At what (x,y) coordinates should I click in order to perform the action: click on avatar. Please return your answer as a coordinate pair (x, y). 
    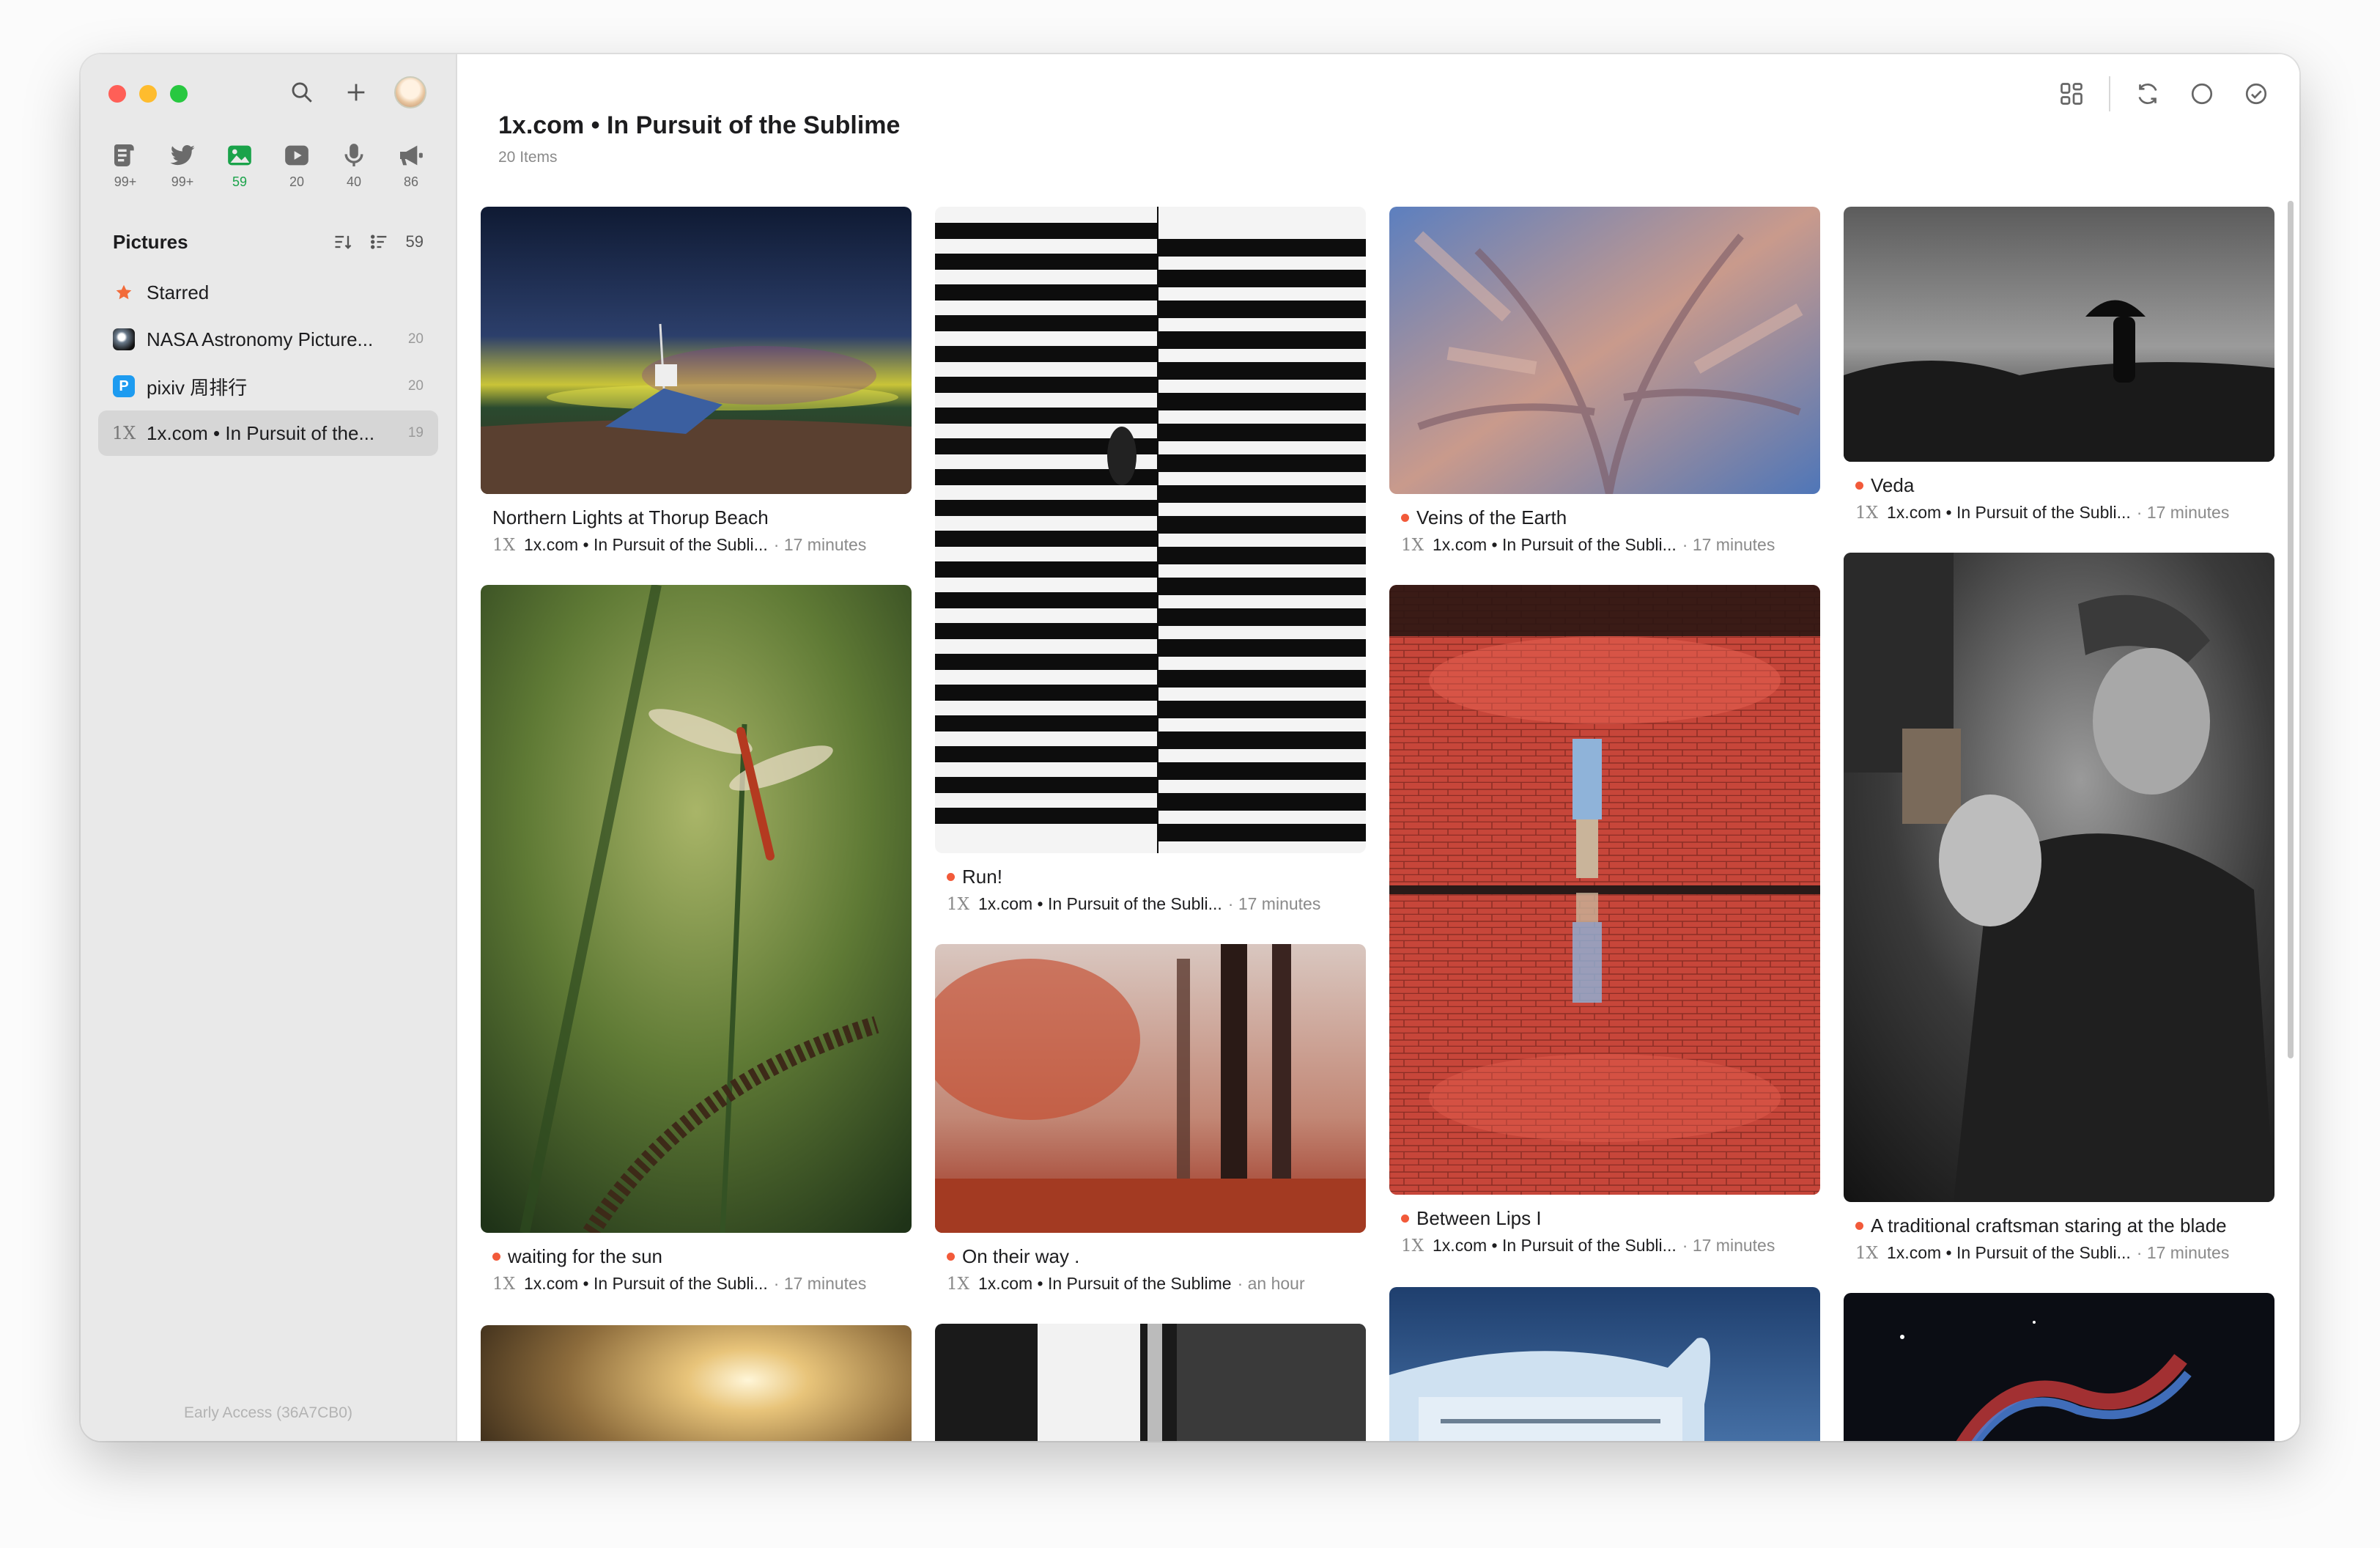
    Looking at the image, I should click on (410, 92).